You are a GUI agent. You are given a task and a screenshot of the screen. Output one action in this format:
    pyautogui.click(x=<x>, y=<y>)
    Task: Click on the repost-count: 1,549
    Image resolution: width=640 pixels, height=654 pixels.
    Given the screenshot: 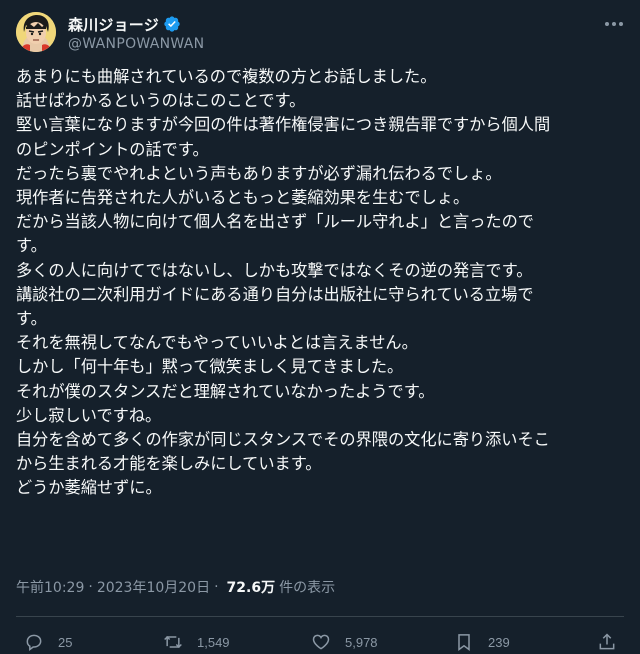 What is the action you would take?
    pyautogui.click(x=213, y=642)
    